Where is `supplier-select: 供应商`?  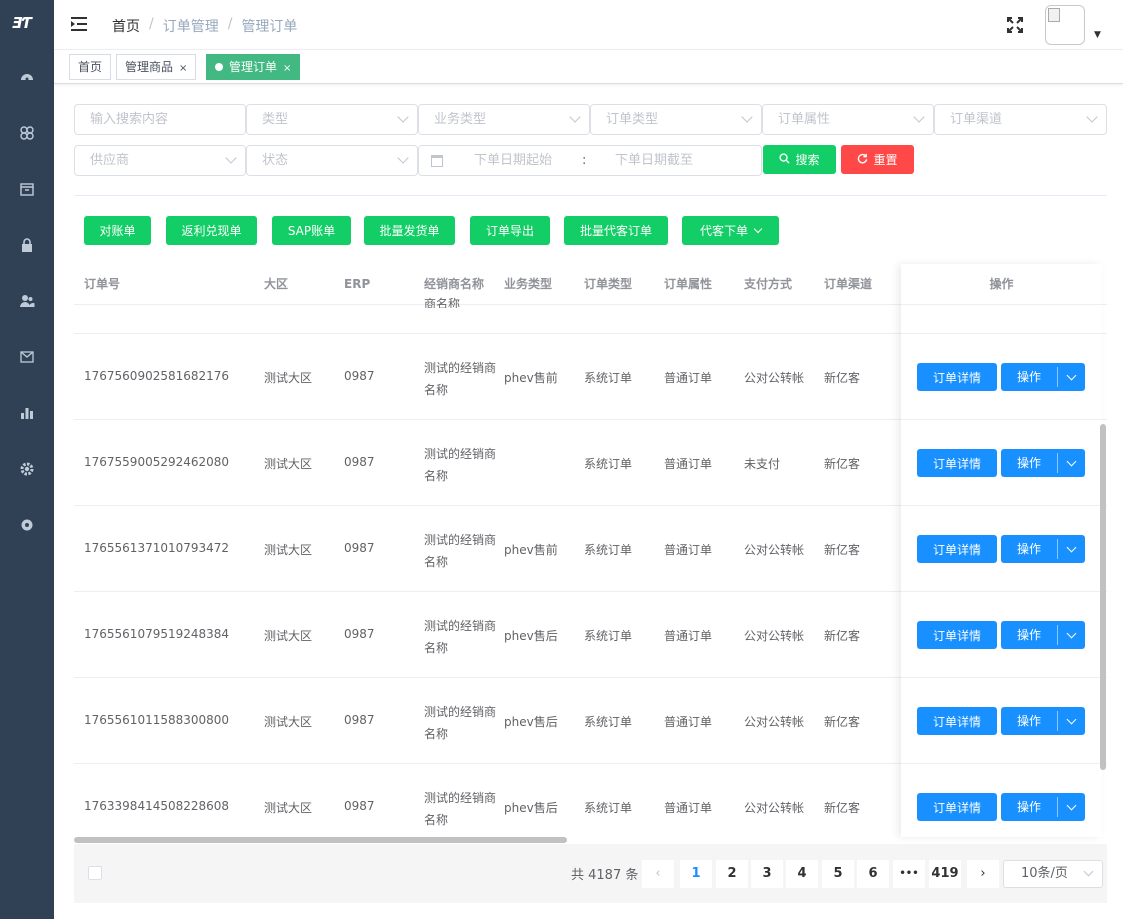
supplier-select: 供应商 is located at coordinates (160, 160).